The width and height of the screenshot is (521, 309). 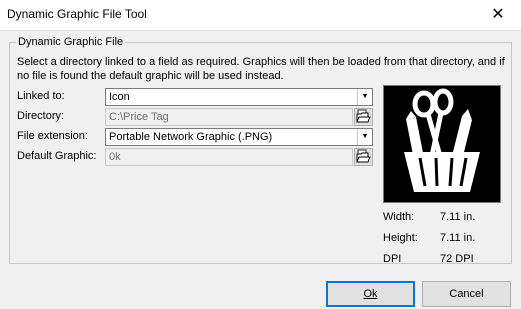 I want to click on dpi-value: 72 DPI, so click(x=457, y=259).